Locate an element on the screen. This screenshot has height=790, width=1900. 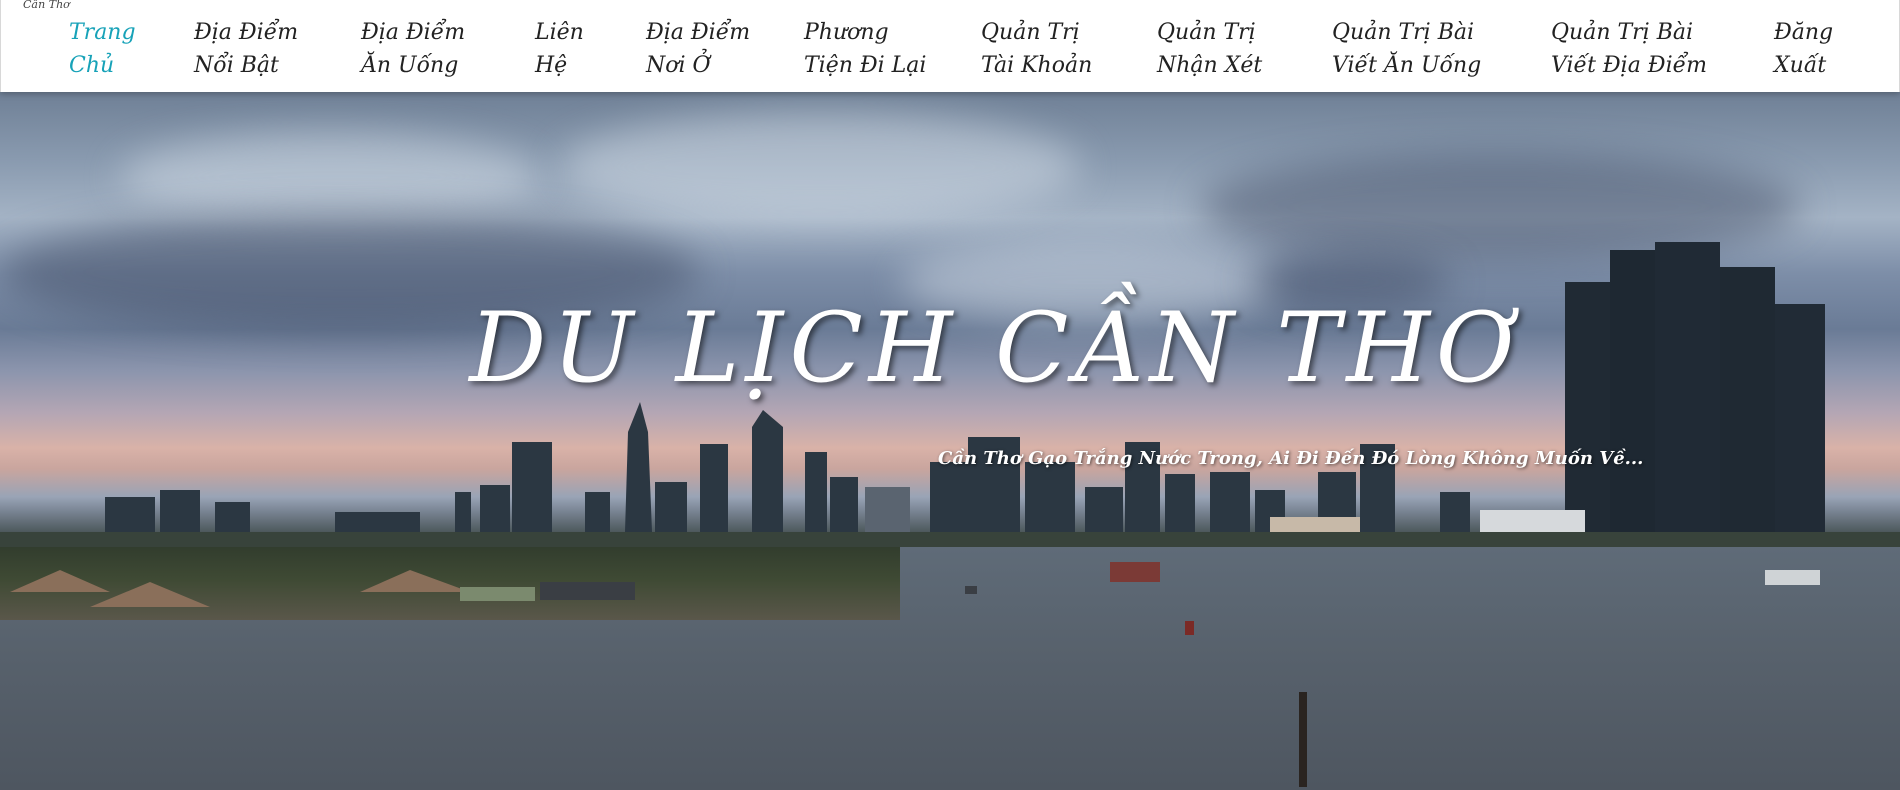
nav-item-quan-tri-bai-viet-dia-diem: Quản Trị Bài Viết Địa Điểm is located at coordinates (1629, 49).